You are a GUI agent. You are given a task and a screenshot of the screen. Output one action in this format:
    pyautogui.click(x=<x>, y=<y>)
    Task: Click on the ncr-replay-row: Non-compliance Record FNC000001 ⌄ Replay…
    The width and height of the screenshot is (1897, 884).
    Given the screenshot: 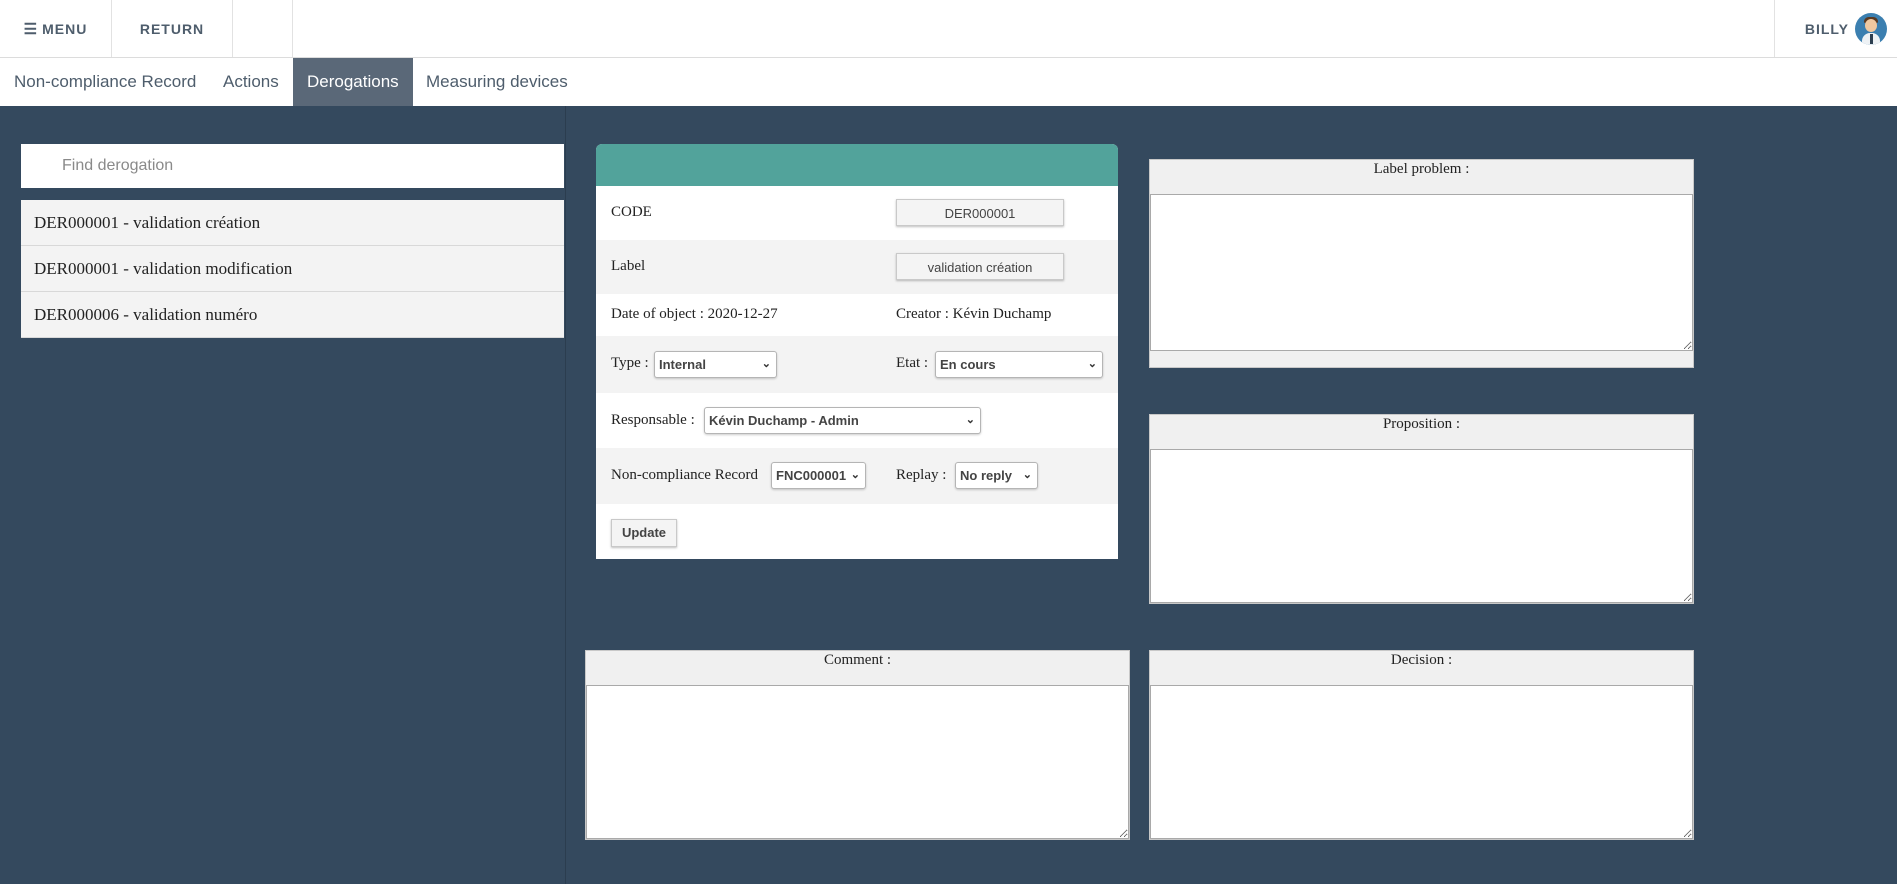 What is the action you would take?
    pyautogui.click(x=857, y=476)
    